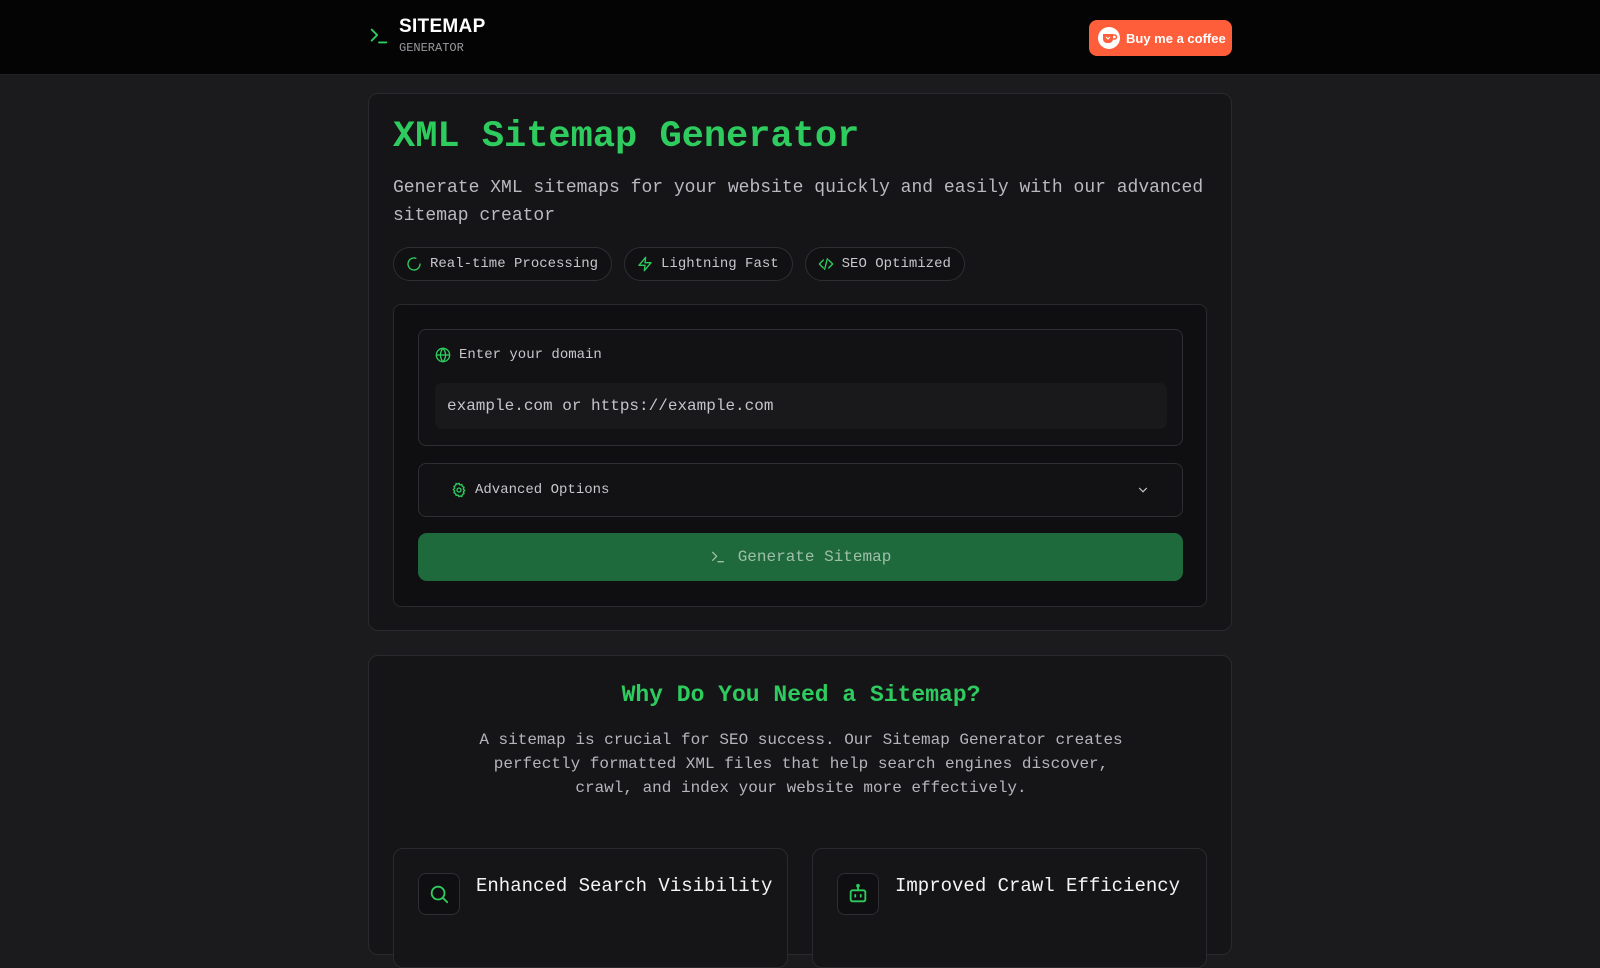 The width and height of the screenshot is (1600, 968). I want to click on domain-label-text: Enter your domain, so click(530, 355).